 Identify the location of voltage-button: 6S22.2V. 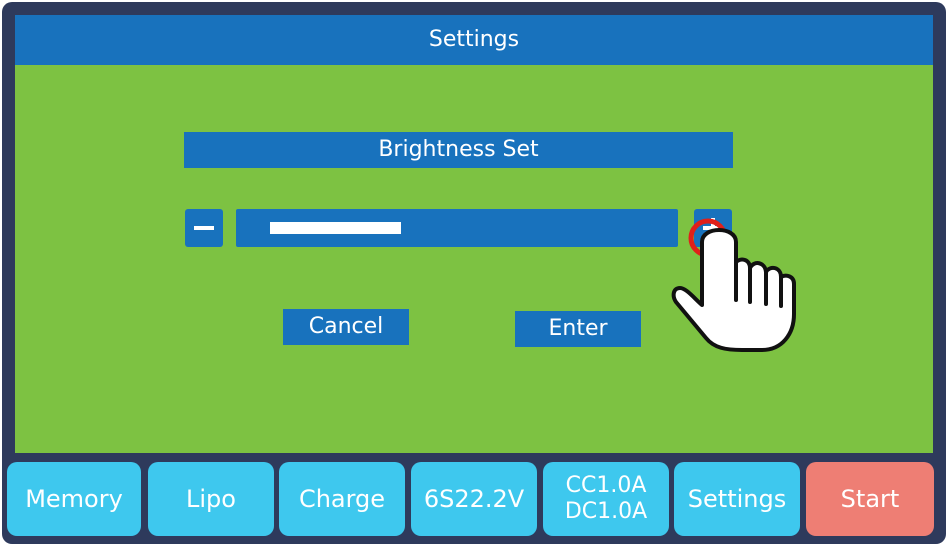
(474, 499).